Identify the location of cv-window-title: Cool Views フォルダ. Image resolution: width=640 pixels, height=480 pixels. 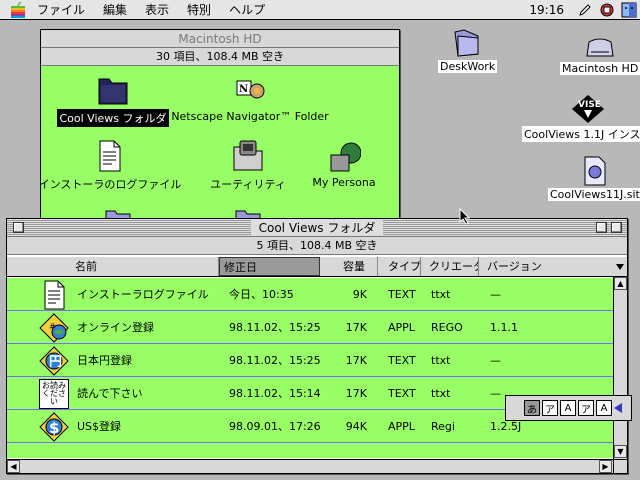
(317, 227).